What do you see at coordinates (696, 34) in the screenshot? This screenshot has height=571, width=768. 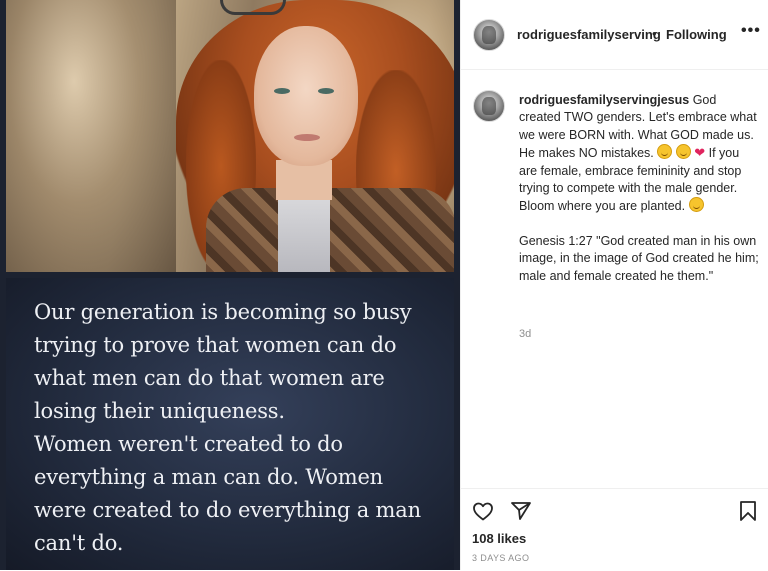 I see `following-button: Following` at bounding box center [696, 34].